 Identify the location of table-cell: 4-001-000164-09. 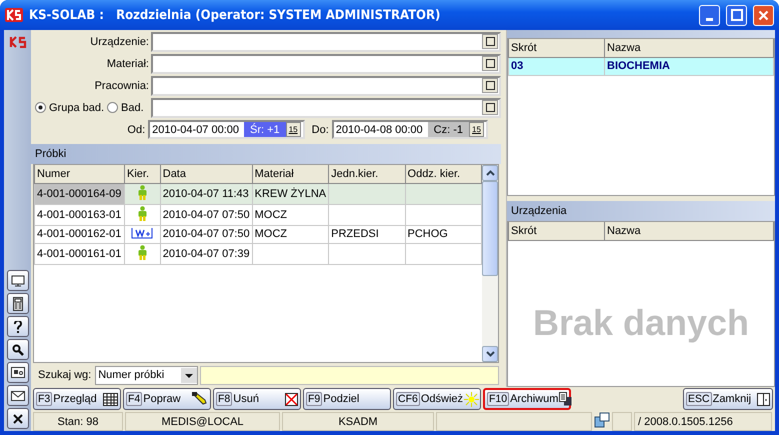
(79, 193).